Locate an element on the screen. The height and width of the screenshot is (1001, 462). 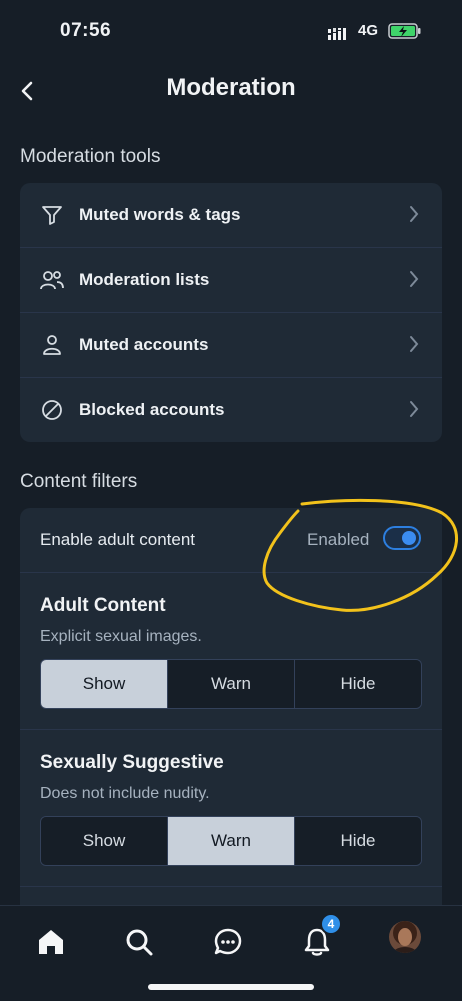
blocked-accounts-label: Blocked accounts is located at coordinates (152, 409).